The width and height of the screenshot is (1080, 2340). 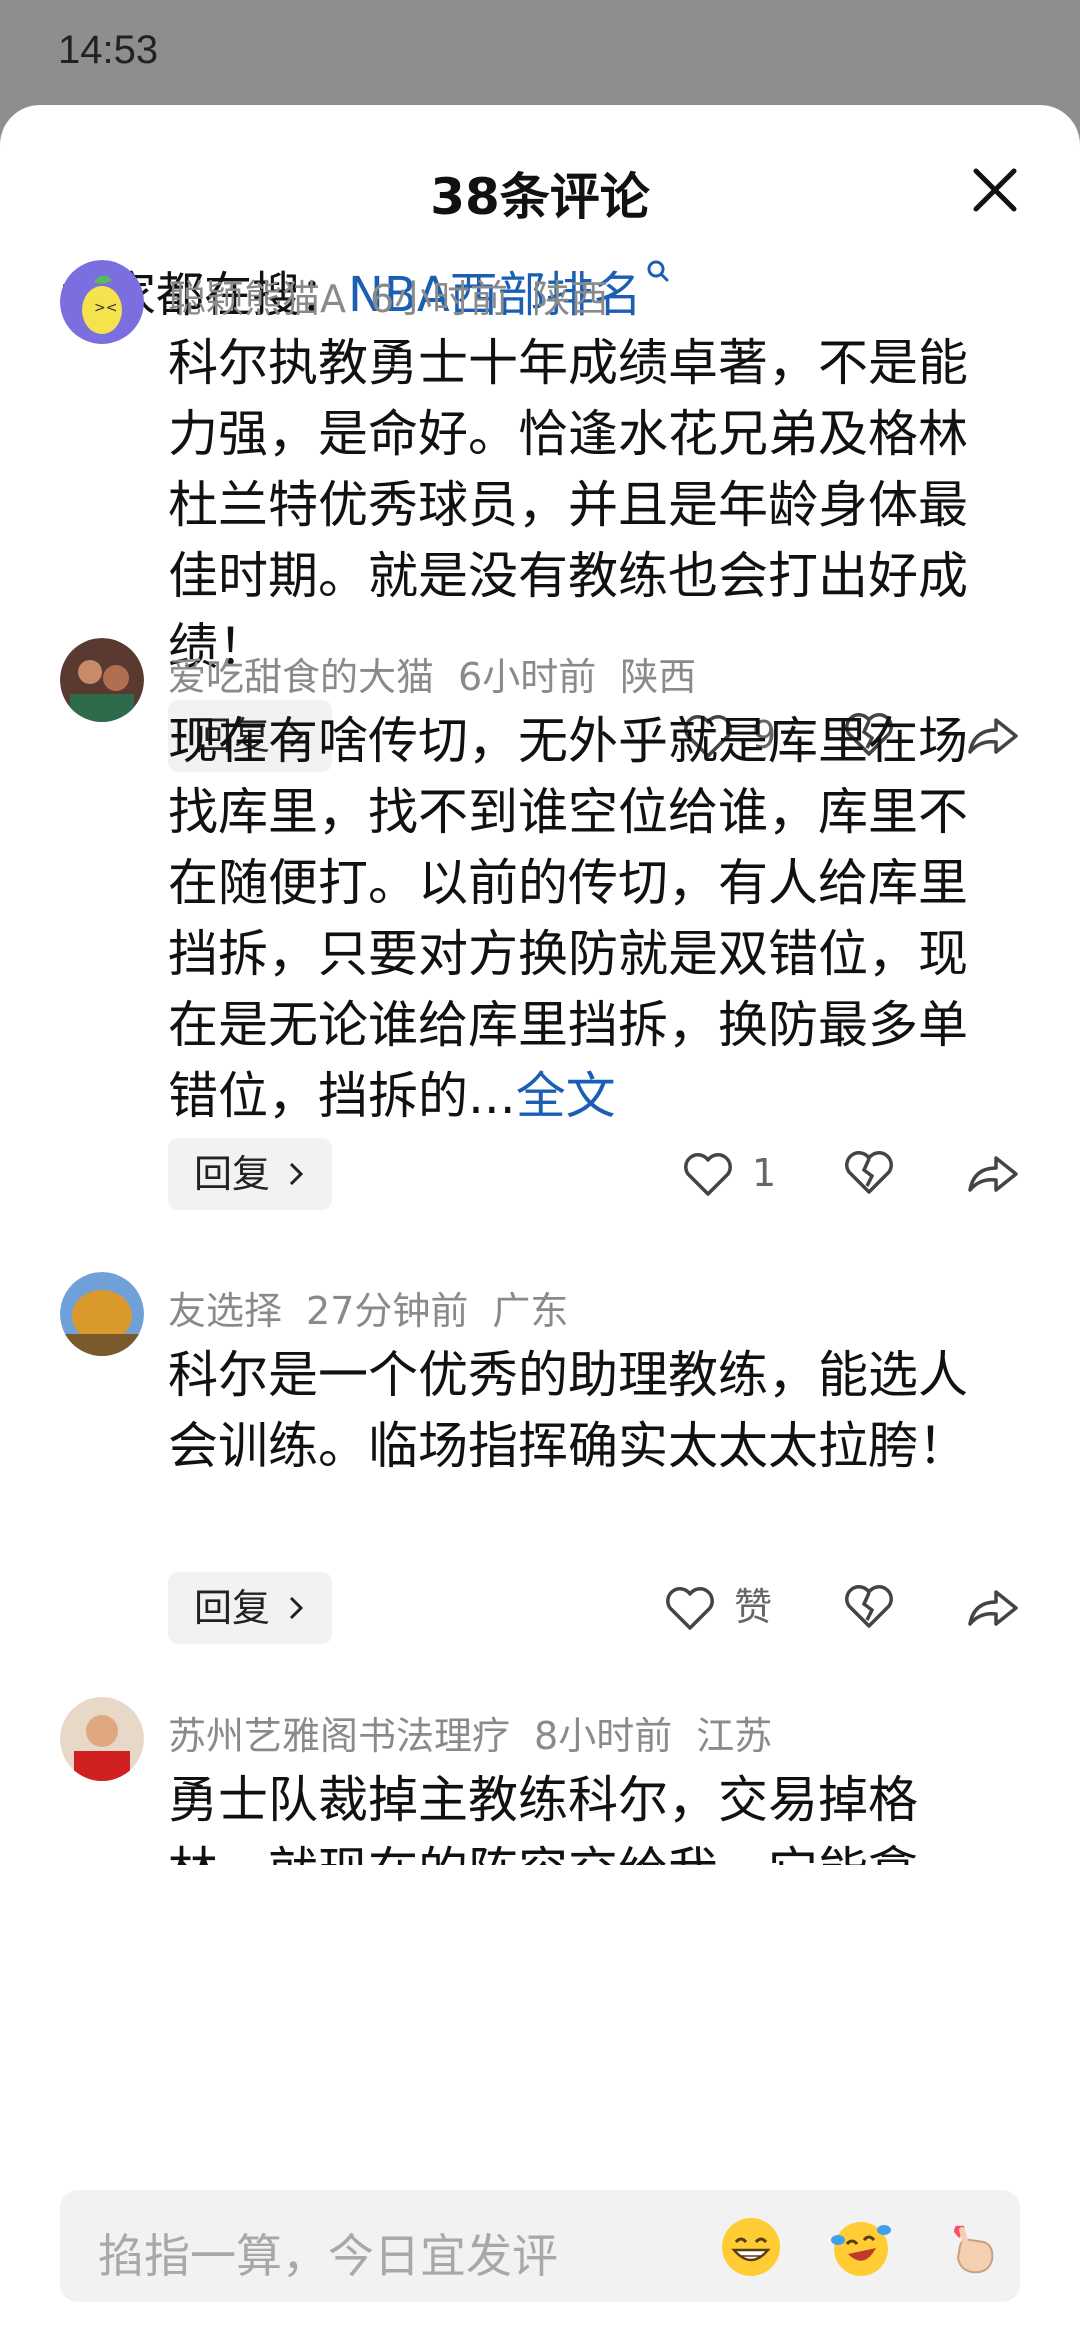 I want to click on comment-username: 友选择, so click(x=225, y=1311).